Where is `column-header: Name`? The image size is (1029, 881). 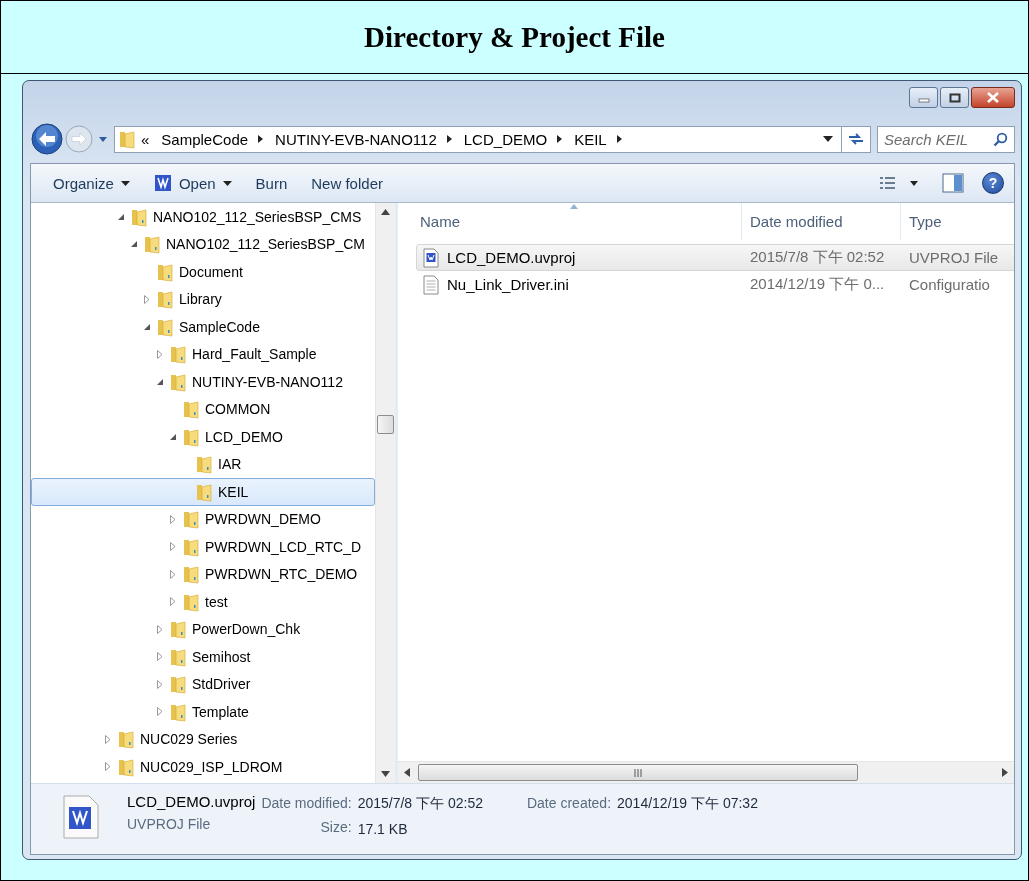
column-header: Name is located at coordinates (570, 221).